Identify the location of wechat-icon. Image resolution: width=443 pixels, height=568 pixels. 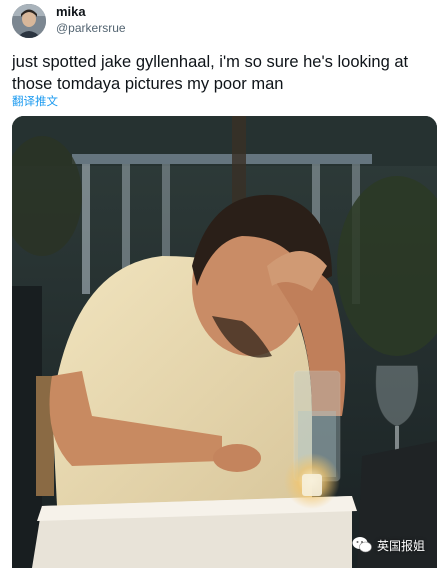
(362, 545).